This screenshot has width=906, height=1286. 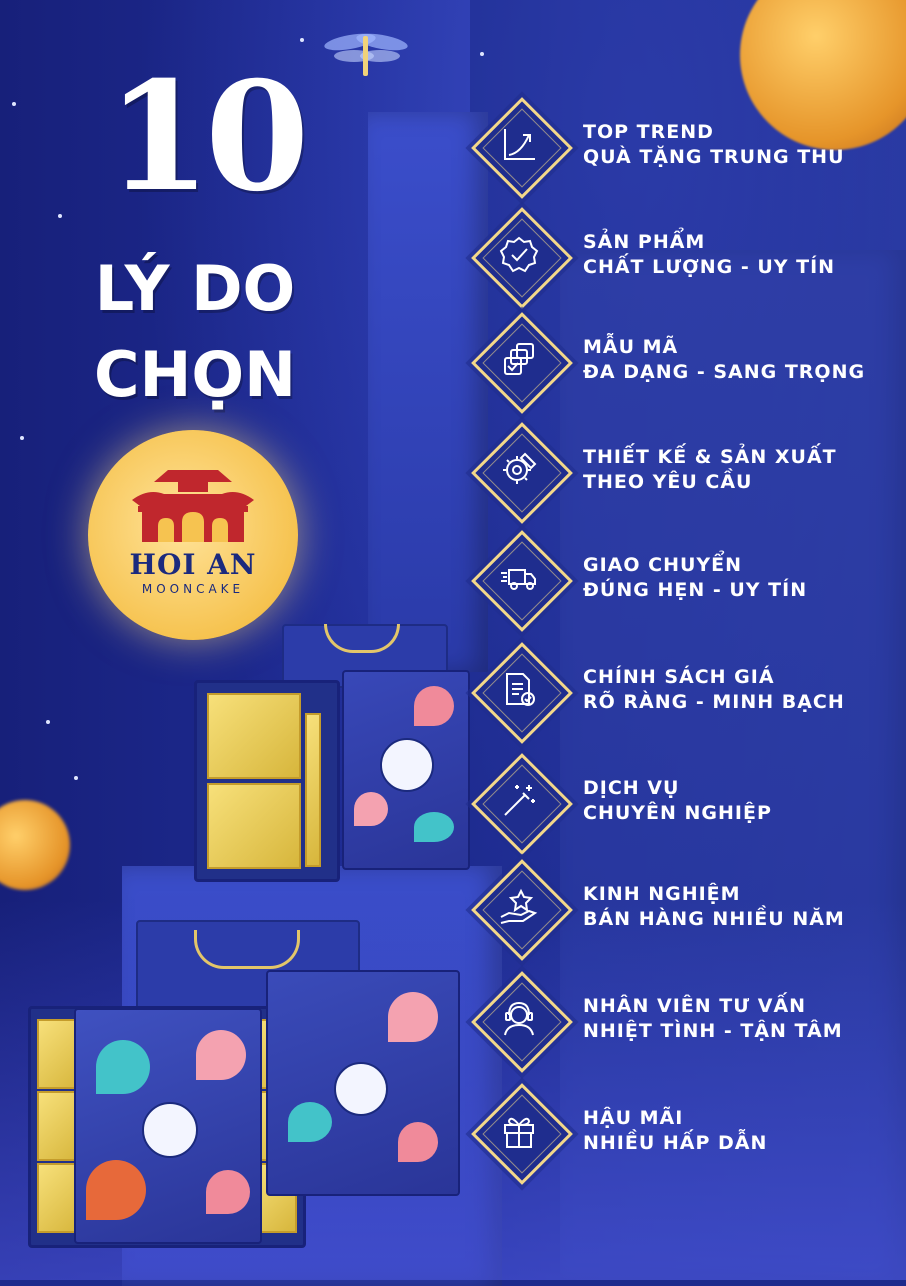 I want to click on quality-badge-icon, so click(x=519, y=254).